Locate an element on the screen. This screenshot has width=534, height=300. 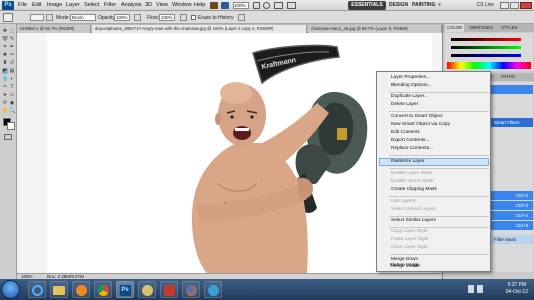
flow-input: 100% is located at coordinates (167, 17).